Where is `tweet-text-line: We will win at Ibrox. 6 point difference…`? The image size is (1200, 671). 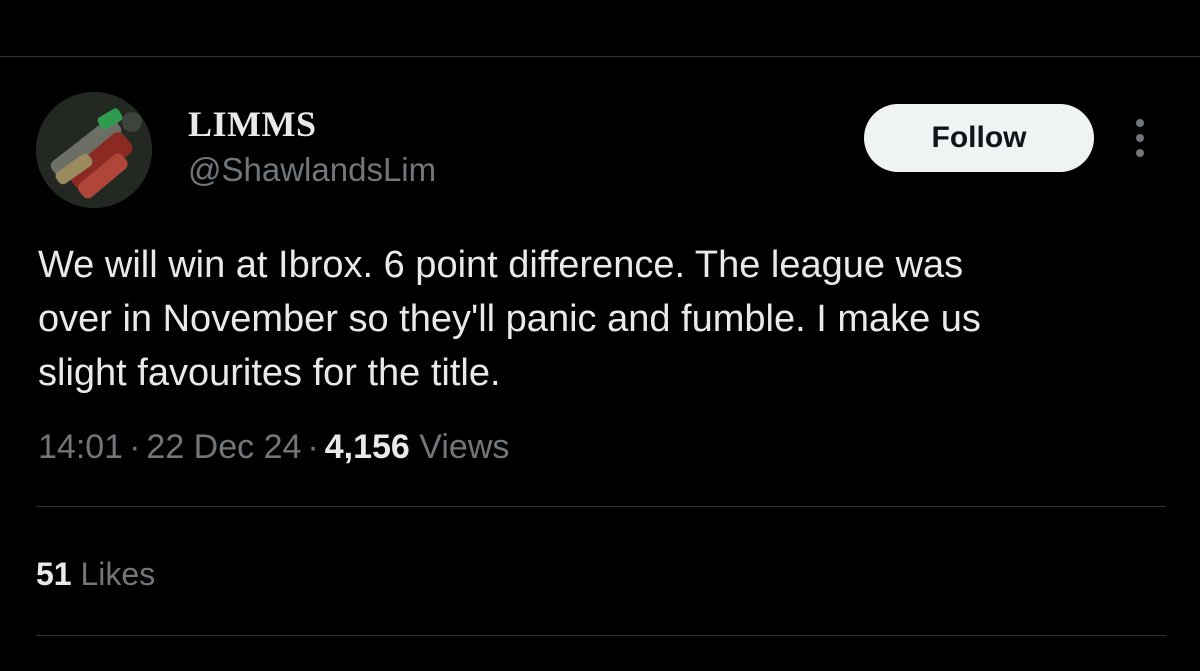 tweet-text-line: We will win at Ibrox. 6 point difference… is located at coordinates (501, 265).